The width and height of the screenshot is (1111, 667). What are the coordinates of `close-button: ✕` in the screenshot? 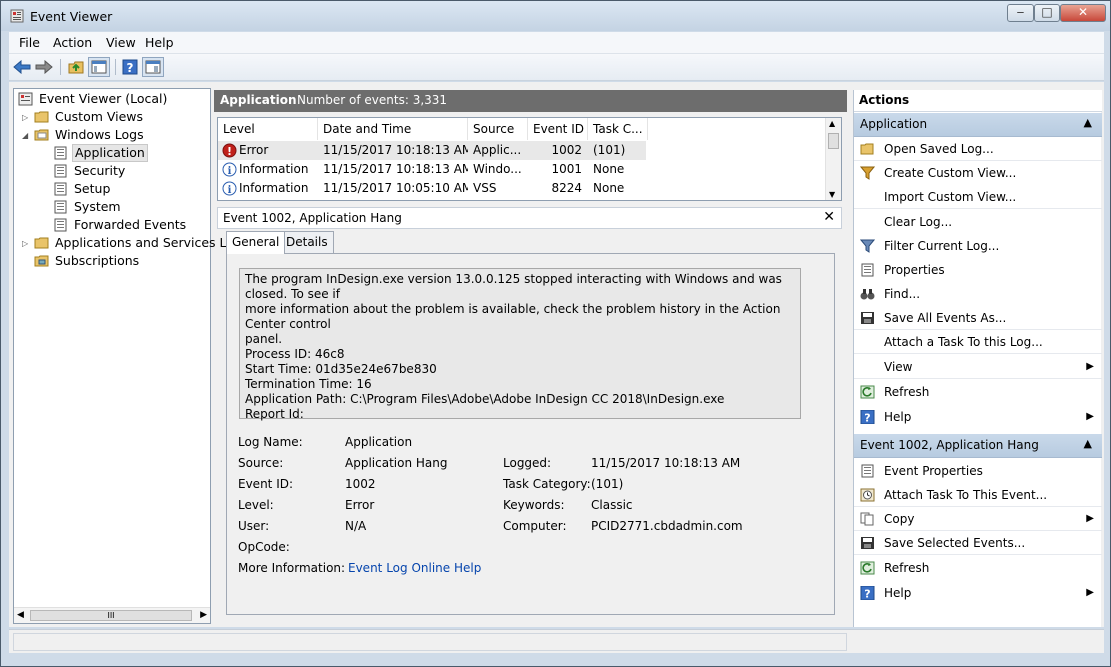 It's located at (1083, 13).